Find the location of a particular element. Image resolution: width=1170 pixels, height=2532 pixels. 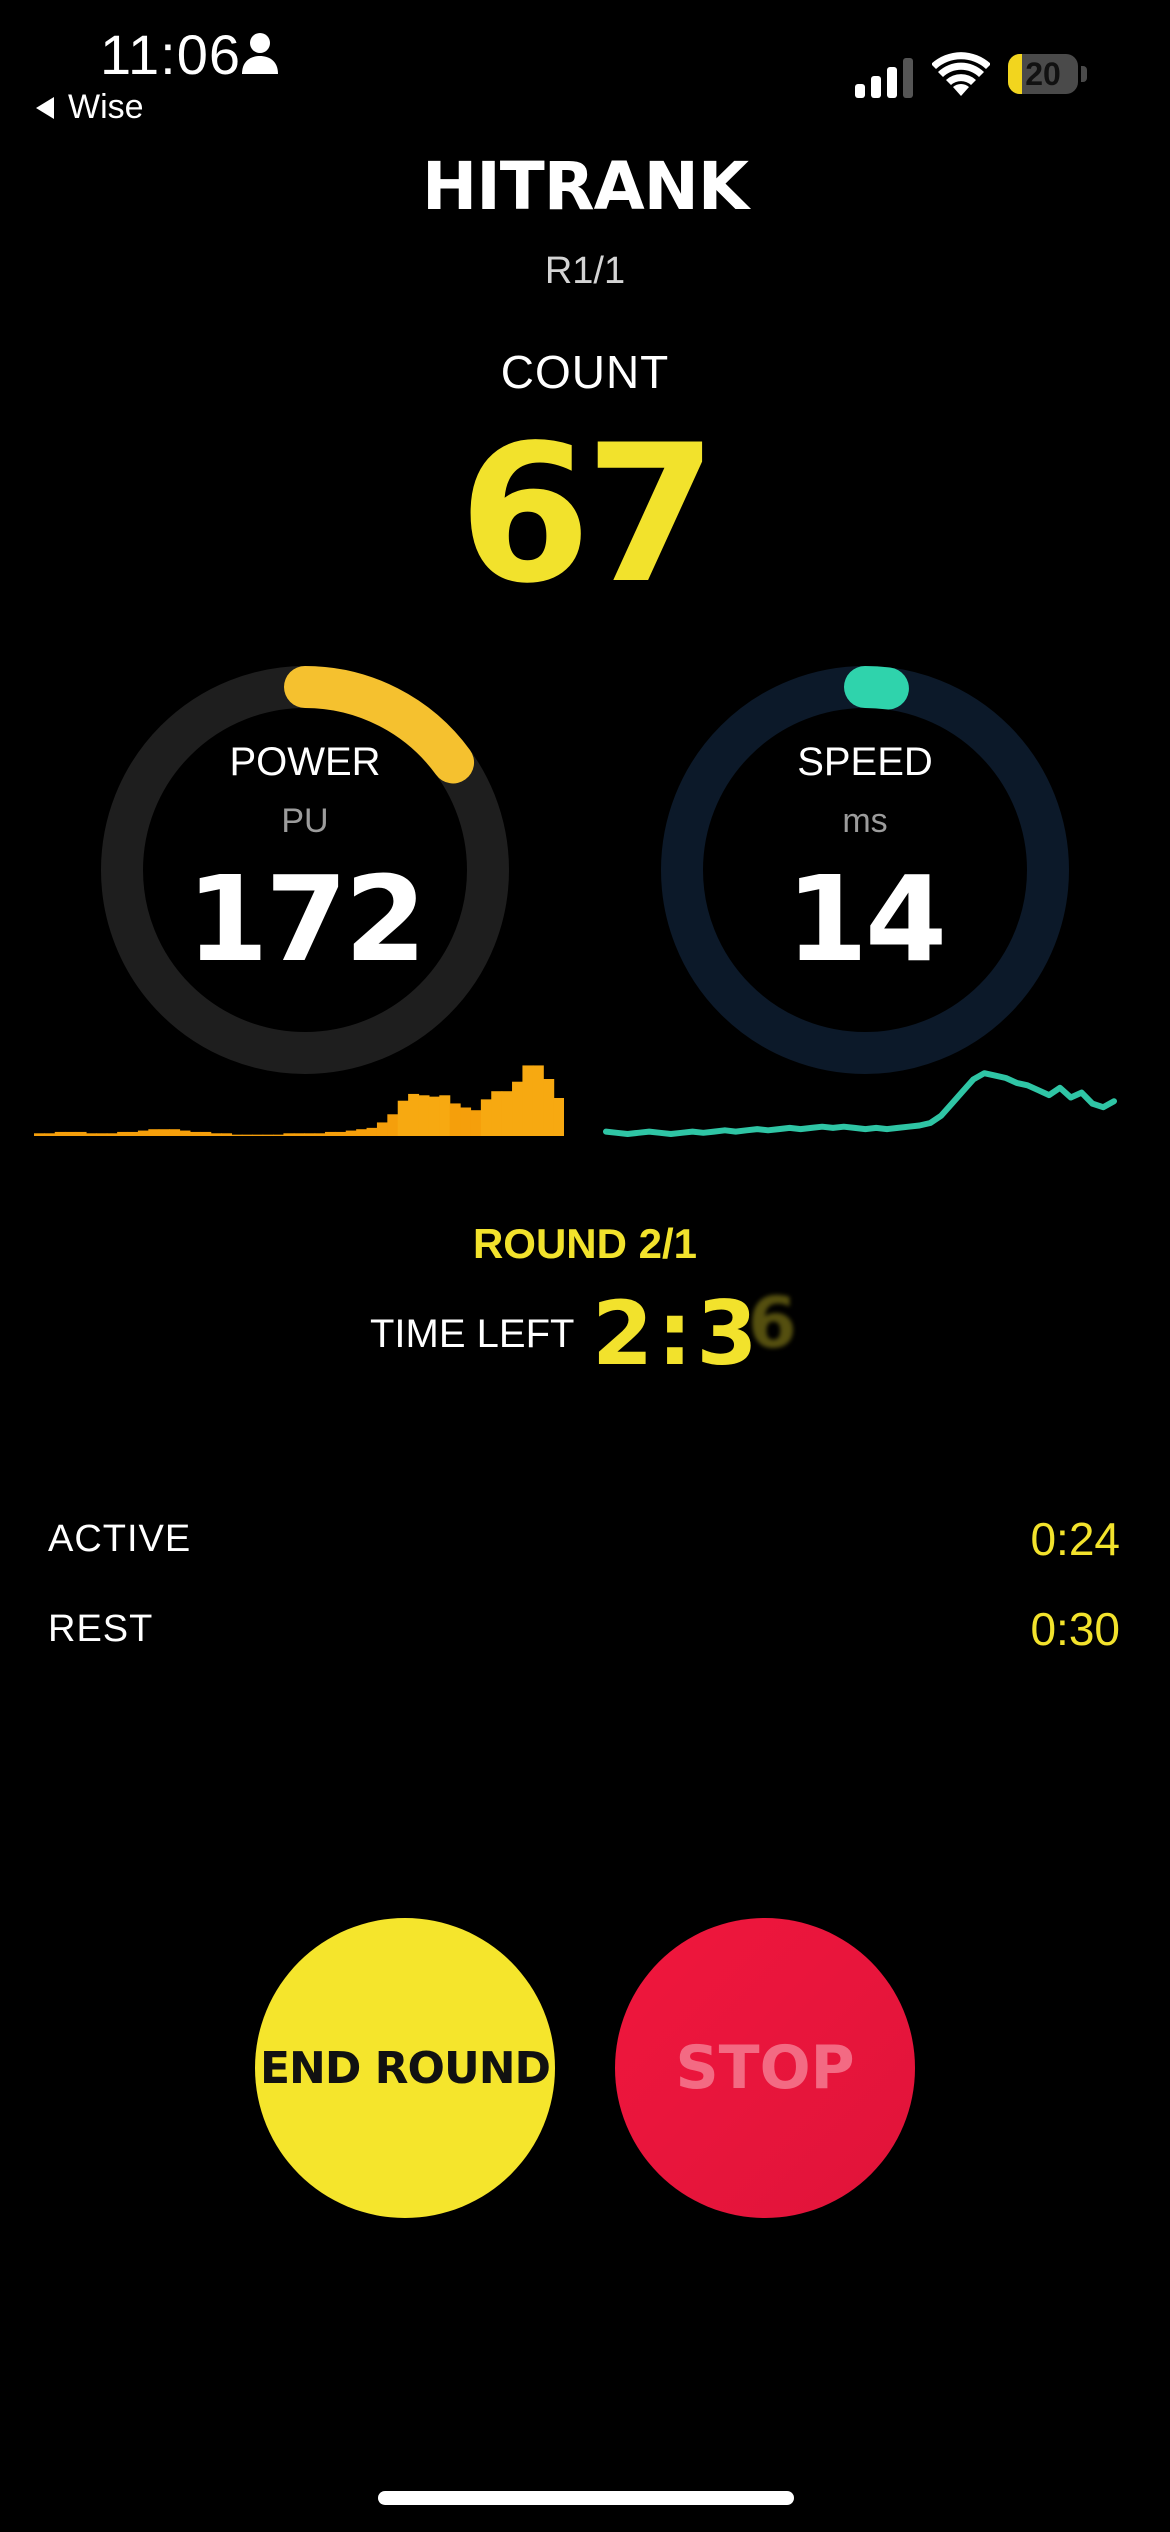

back-to-app-link: Wise is located at coordinates (90, 107).